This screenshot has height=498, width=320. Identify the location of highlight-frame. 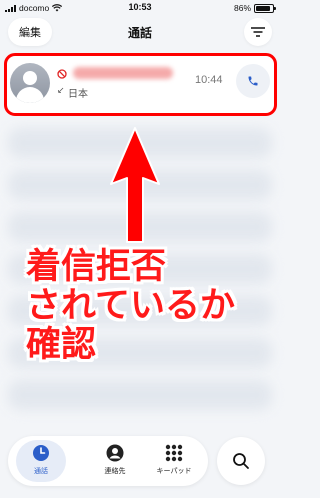
(140, 84).